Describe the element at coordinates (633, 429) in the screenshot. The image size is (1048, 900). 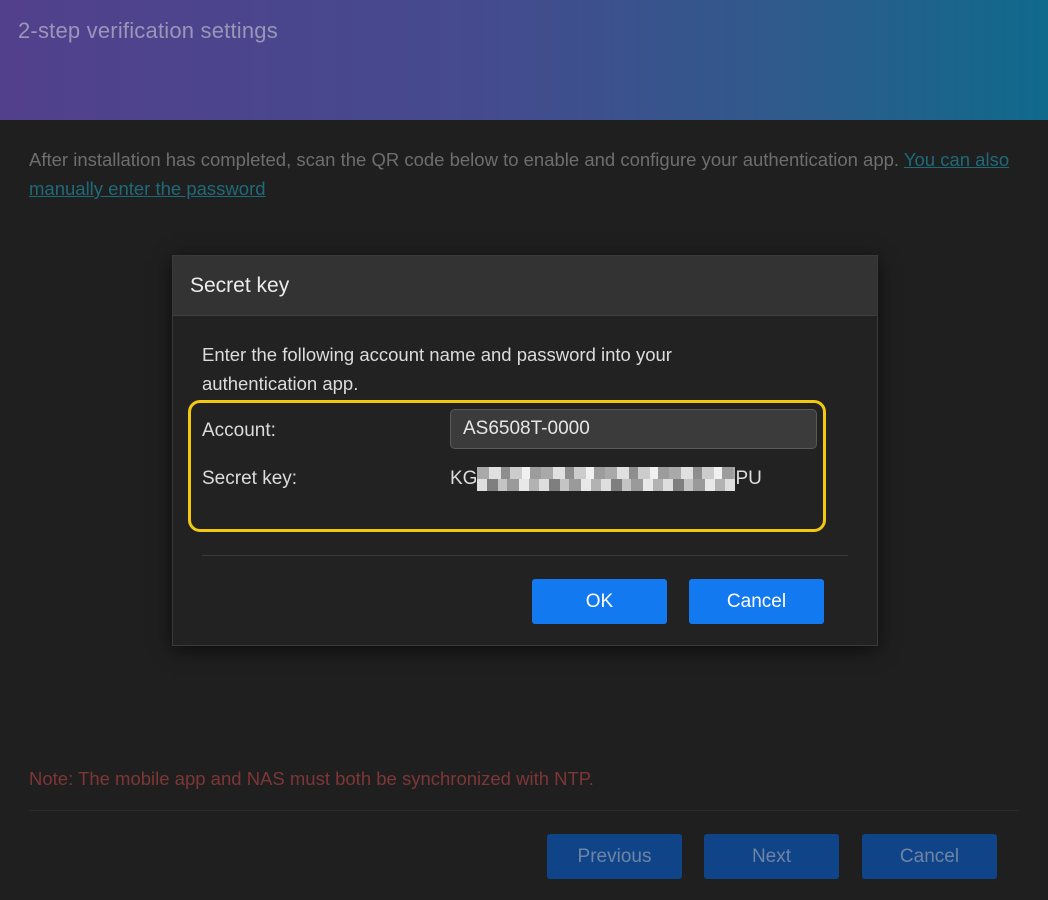
I see `account-field` at that location.